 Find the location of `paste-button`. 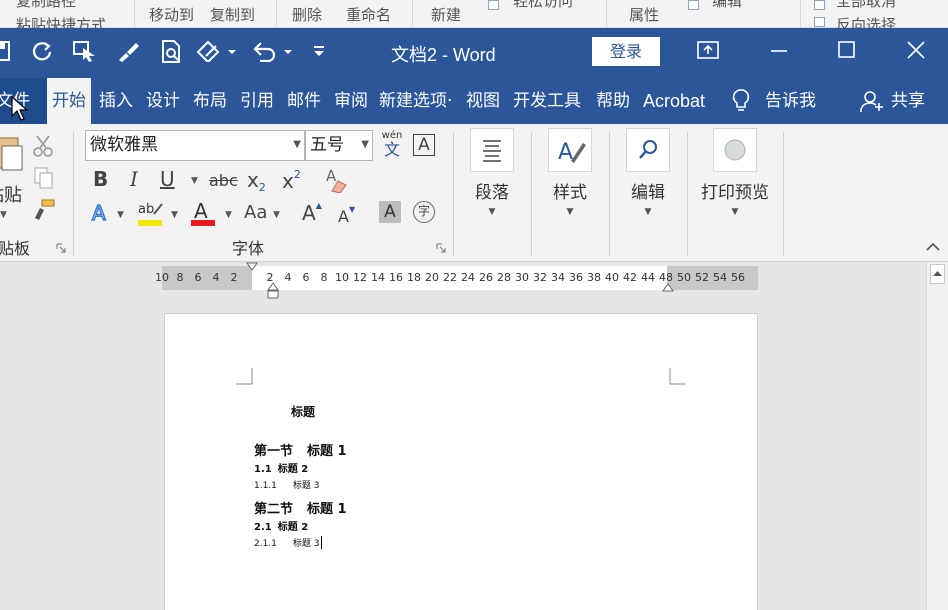

paste-button is located at coordinates (12, 152).